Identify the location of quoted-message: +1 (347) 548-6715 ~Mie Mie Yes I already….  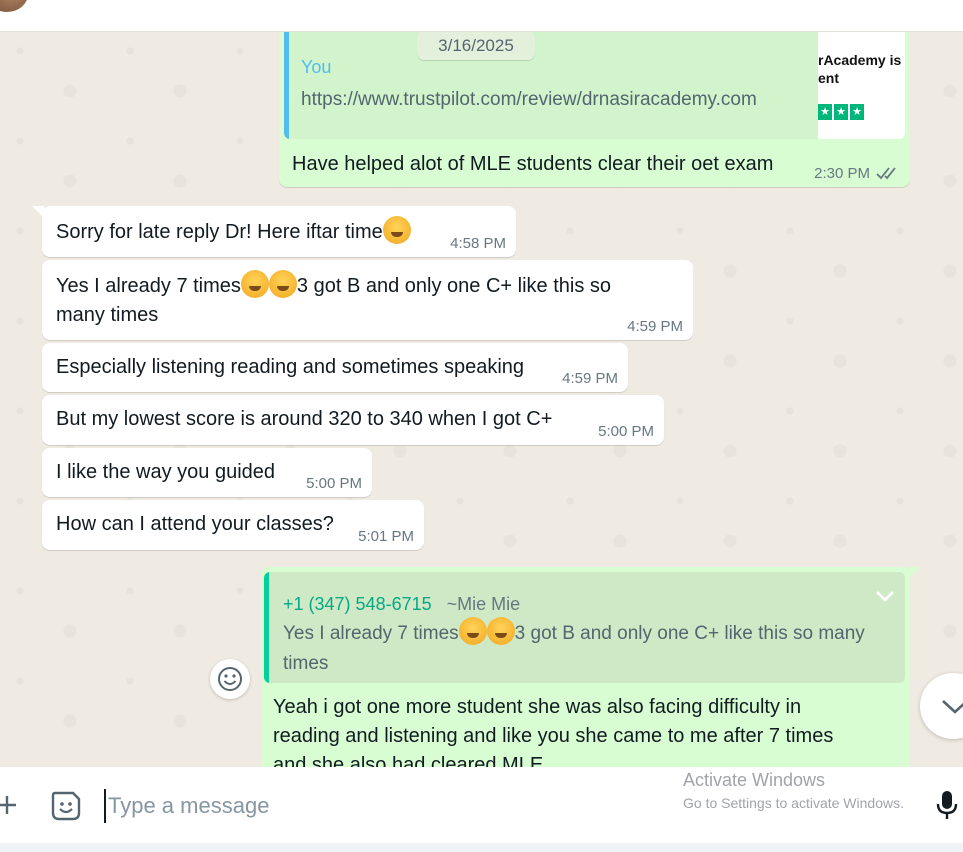
(584, 627).